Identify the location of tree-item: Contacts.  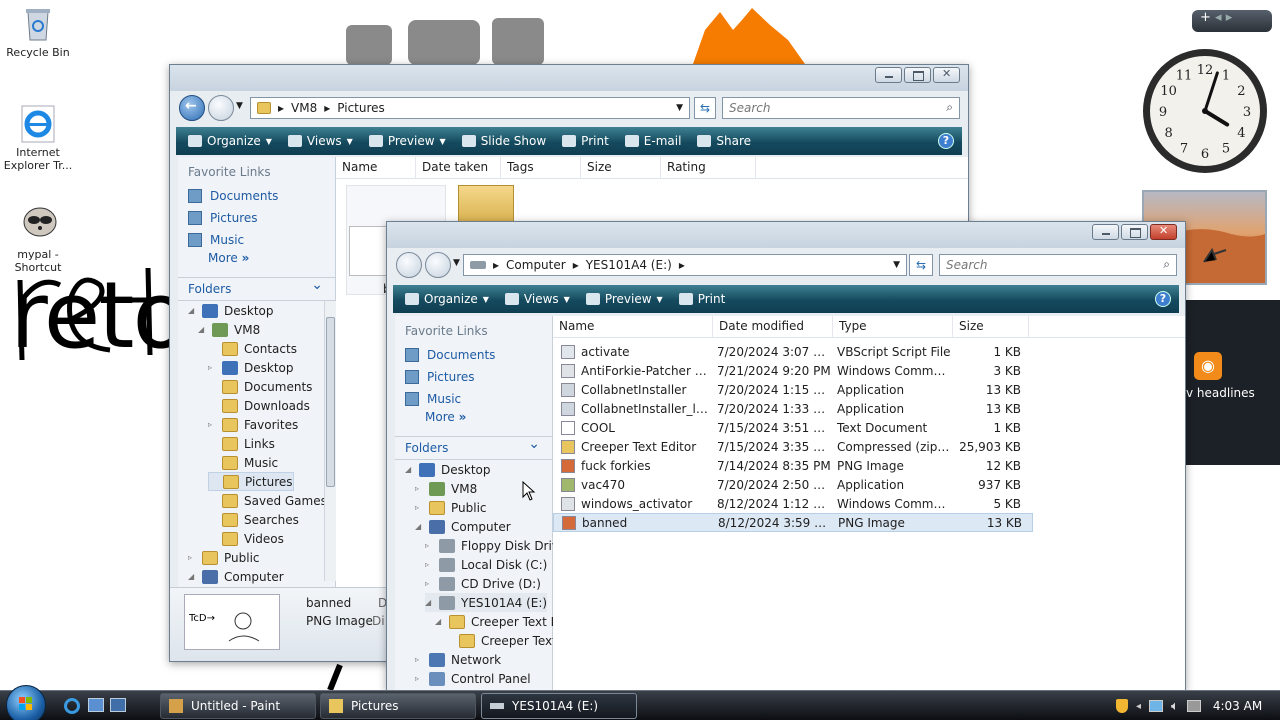
(252, 348).